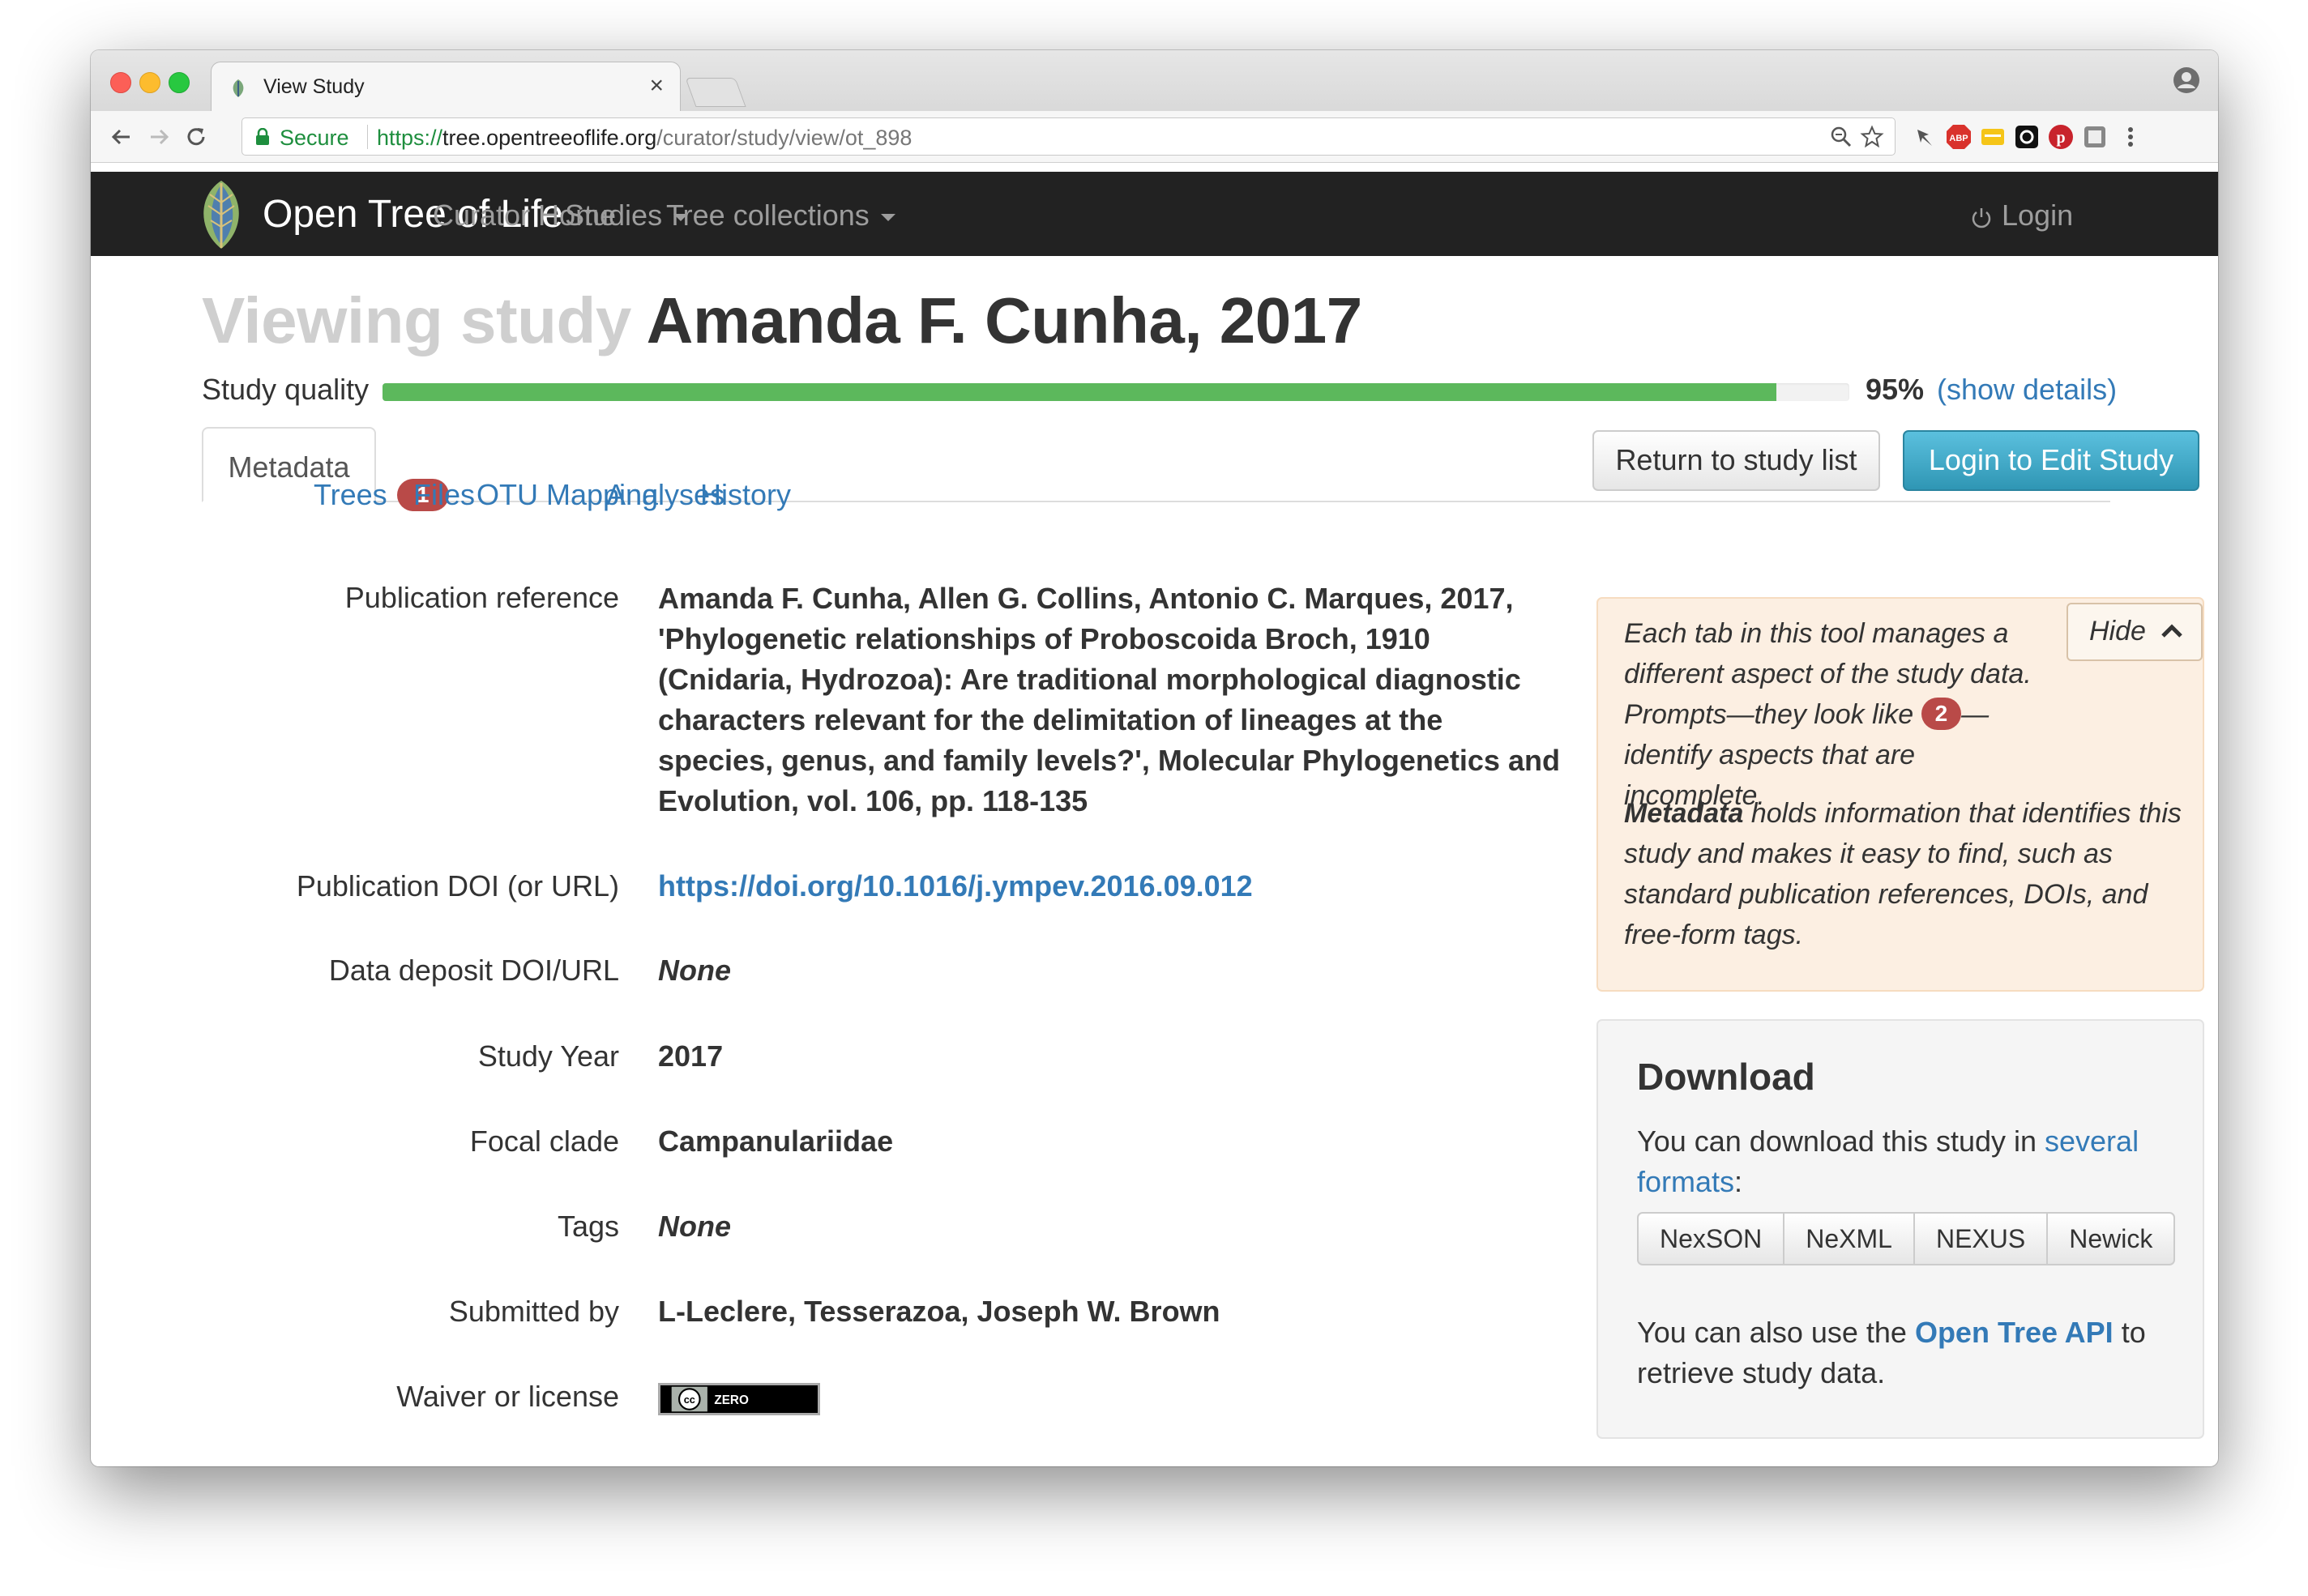  What do you see at coordinates (614, 215) in the screenshot?
I see `nav-studies-label: Studies` at bounding box center [614, 215].